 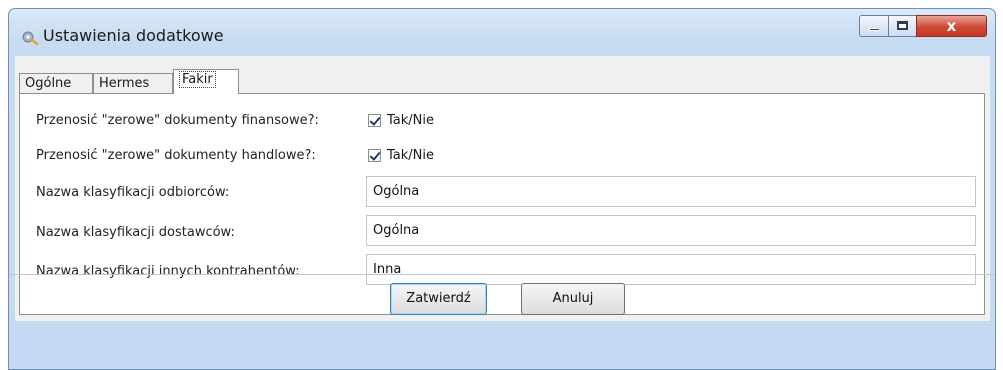 What do you see at coordinates (133, 192) in the screenshot?
I see `odbiorcy-label: Nazwa klasyfikacji odbiorców:` at bounding box center [133, 192].